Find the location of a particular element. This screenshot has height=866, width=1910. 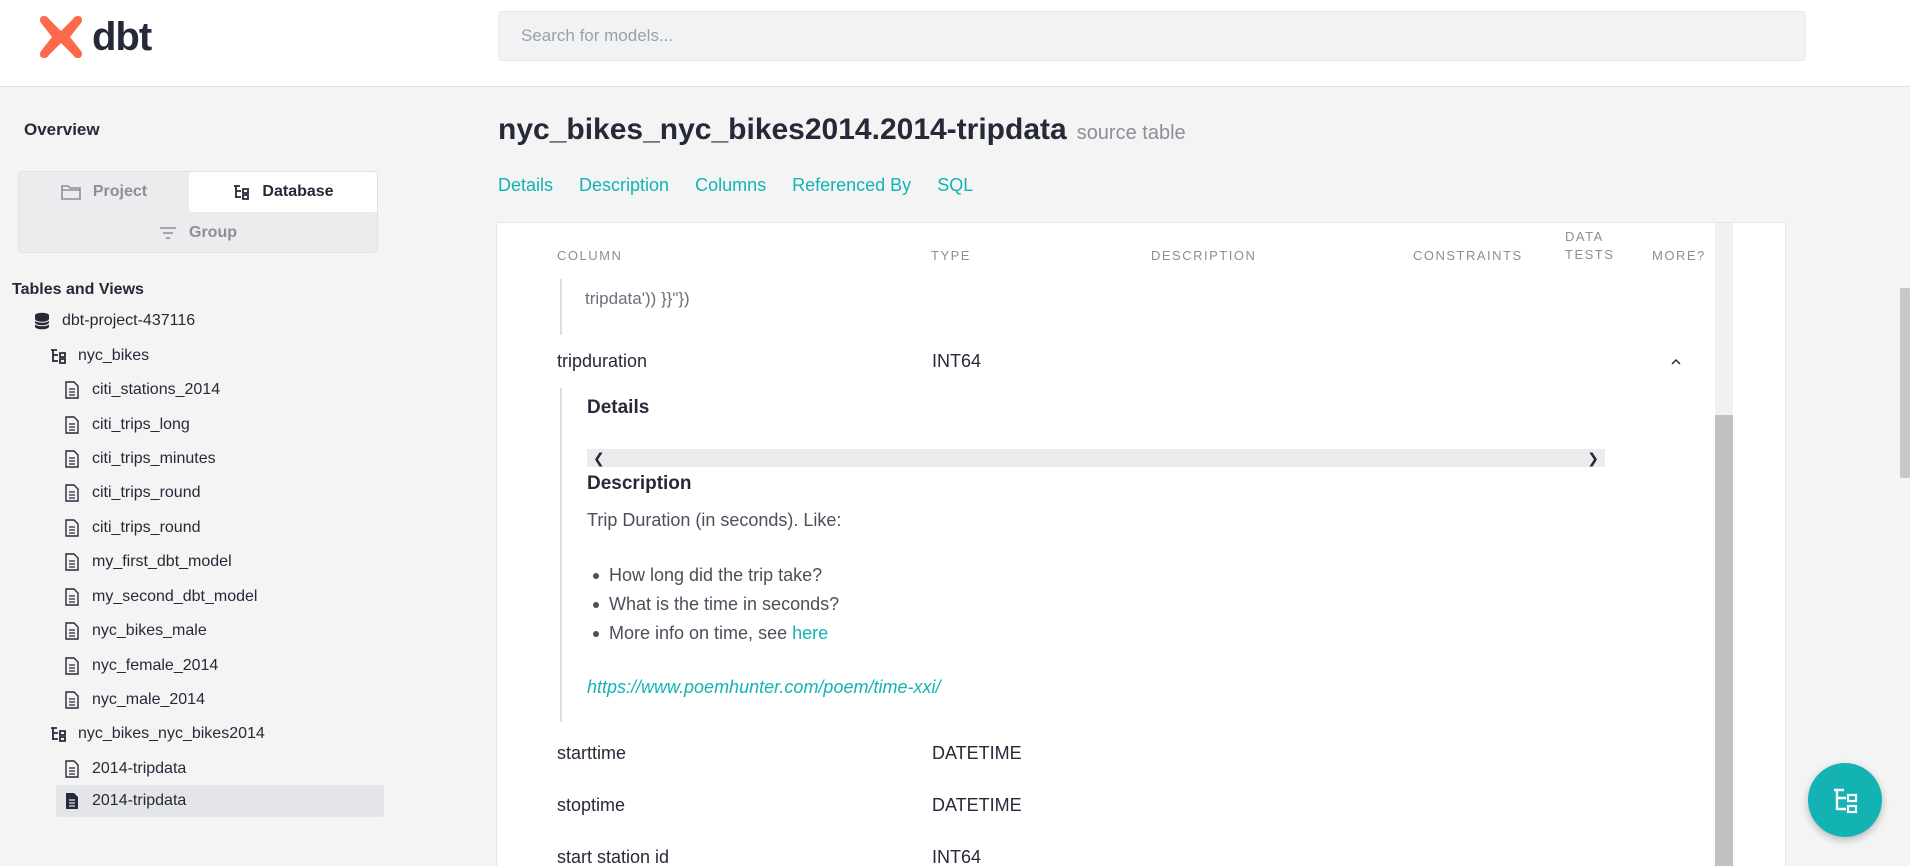

column-type: INT64 is located at coordinates (957, 361).